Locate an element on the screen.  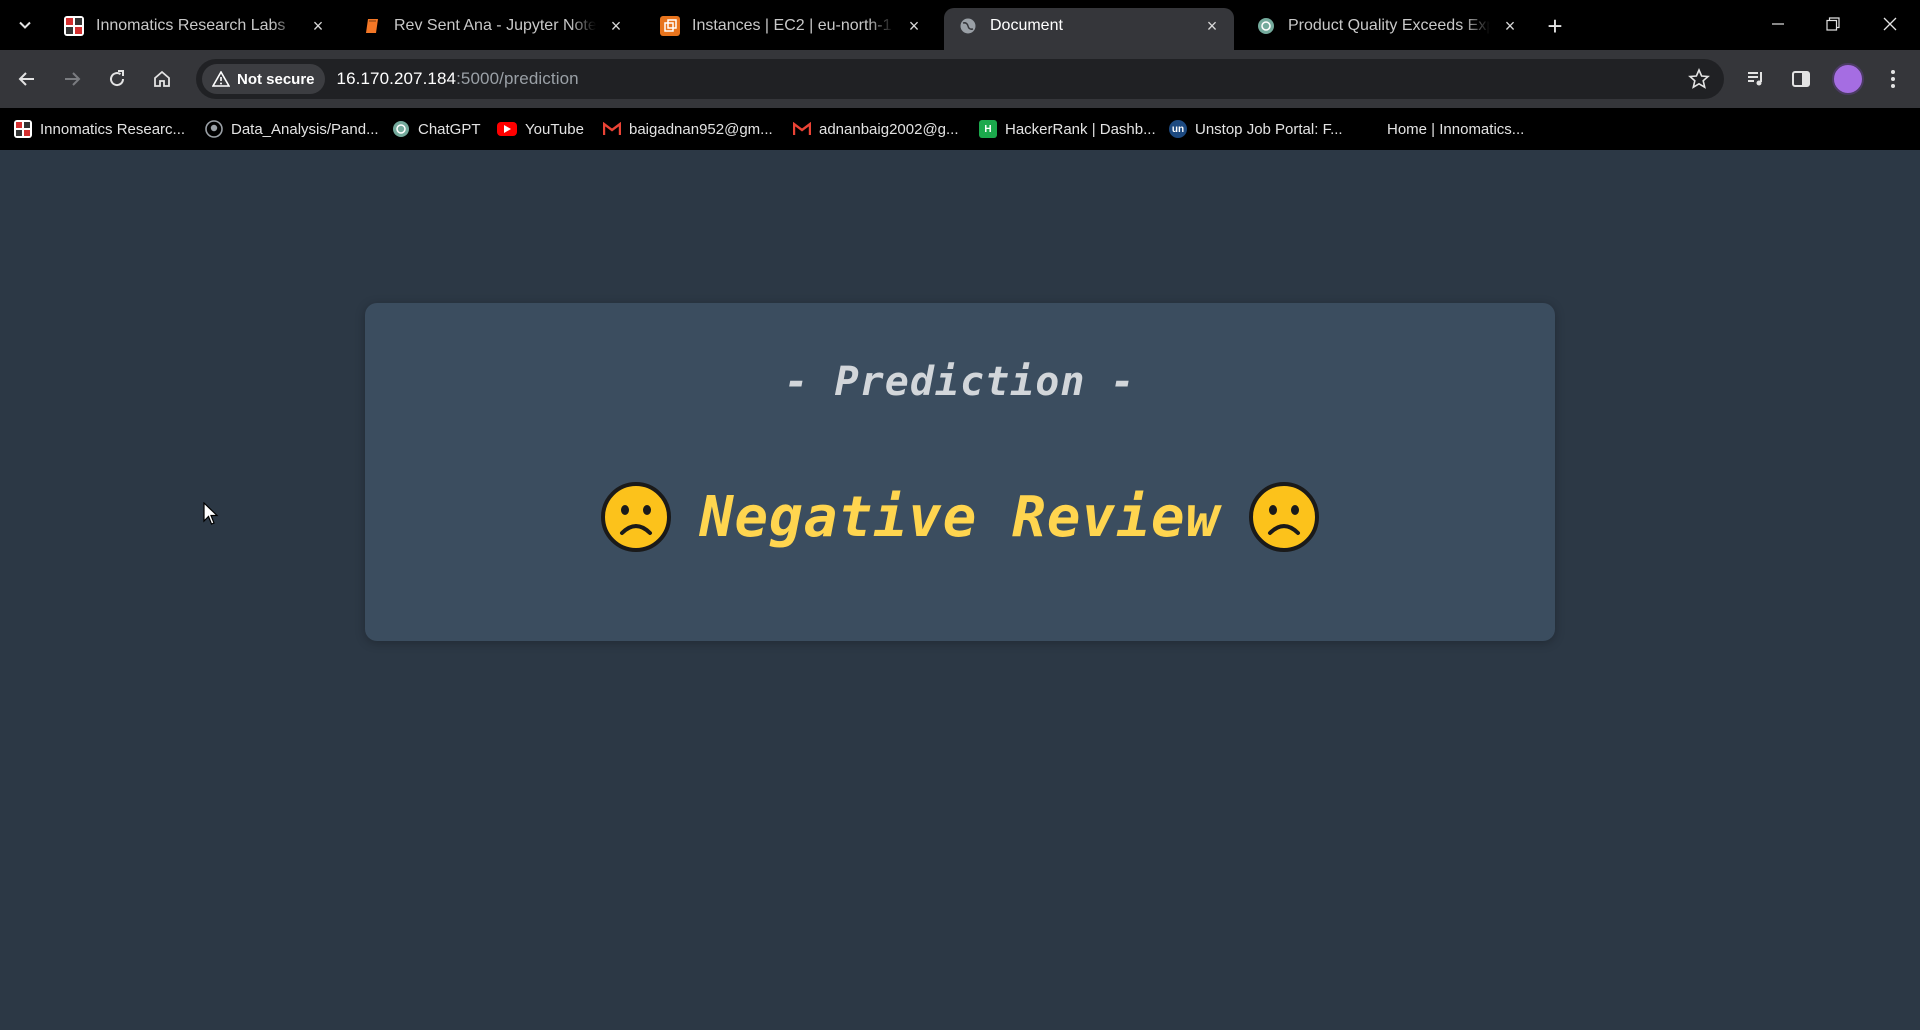
restore-button is located at coordinates (1833, 24).